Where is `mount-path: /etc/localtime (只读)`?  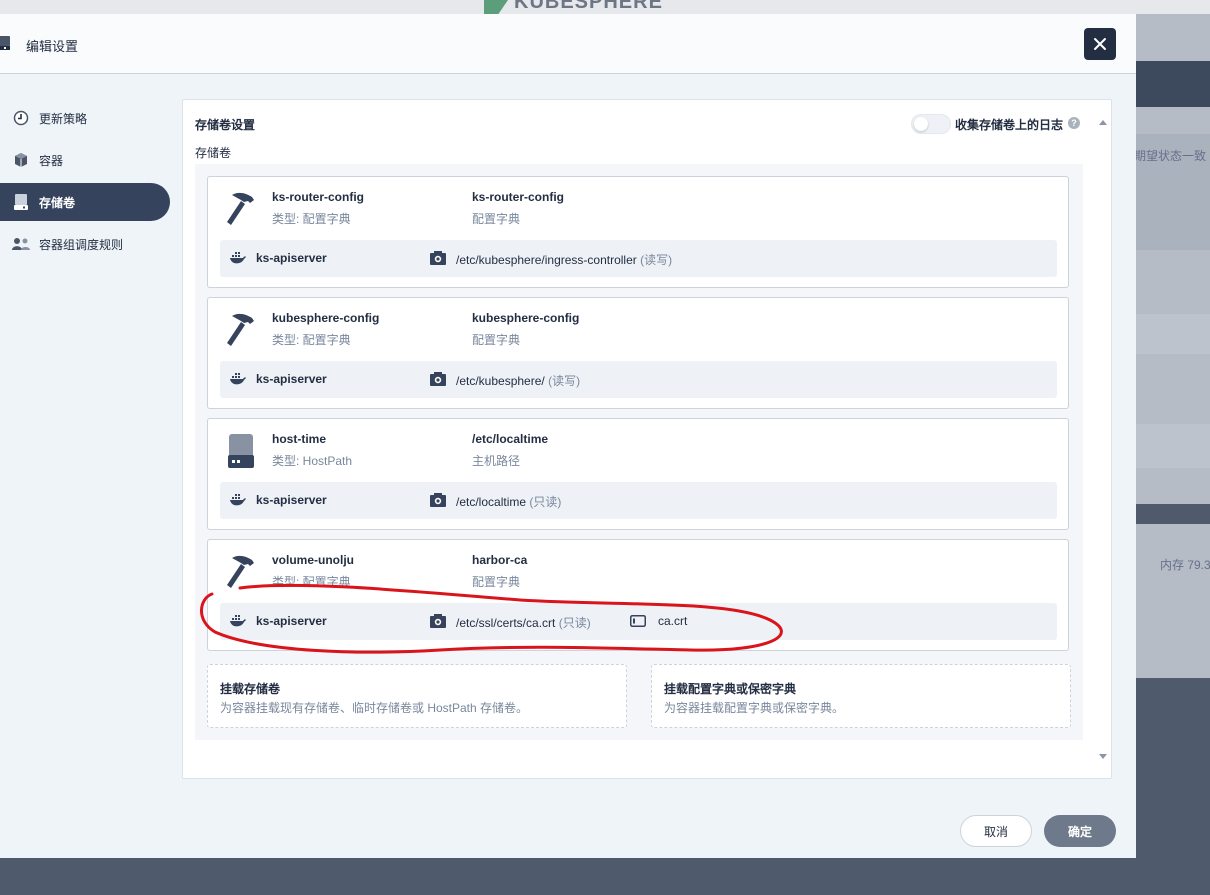 mount-path: /etc/localtime (只读) is located at coordinates (508, 501).